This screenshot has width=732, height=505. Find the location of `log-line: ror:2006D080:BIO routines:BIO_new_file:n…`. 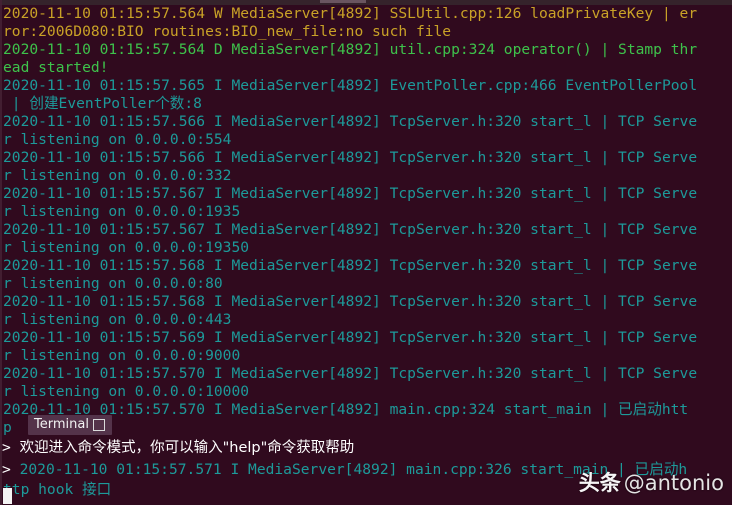

log-line: ror:2006D080:BIO routines:BIO_new_file:n… is located at coordinates (227, 31).